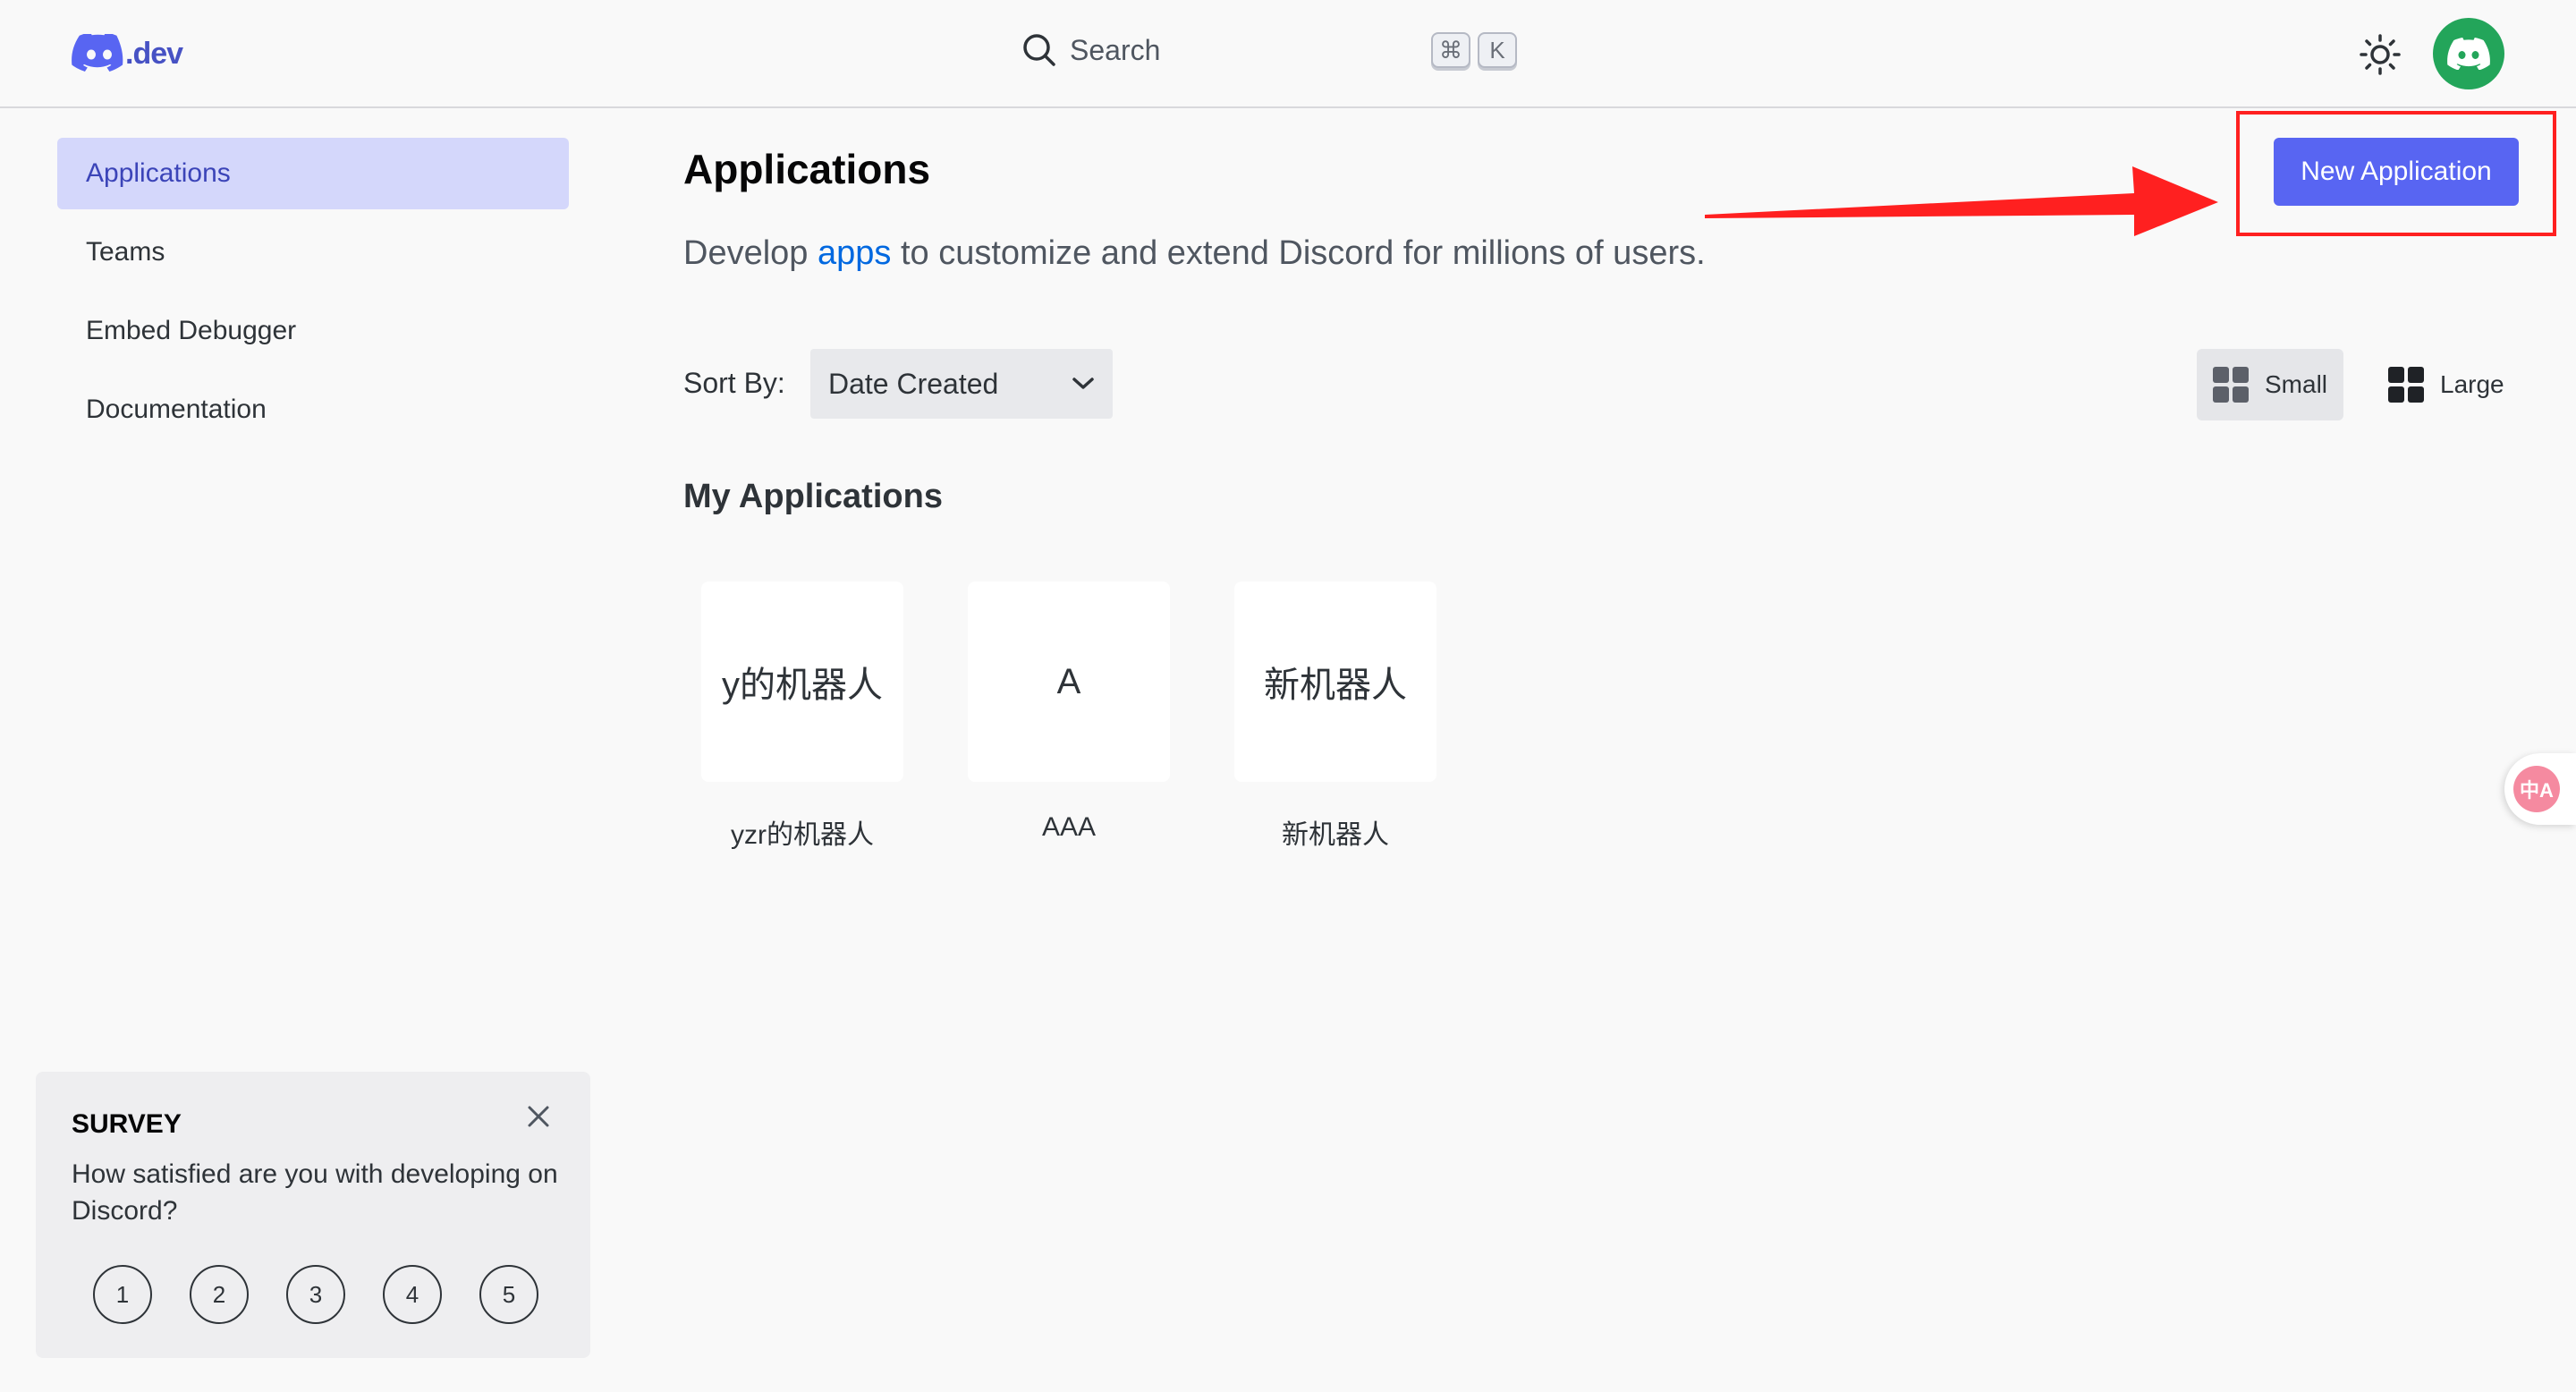  I want to click on user-avatar, so click(2468, 53).